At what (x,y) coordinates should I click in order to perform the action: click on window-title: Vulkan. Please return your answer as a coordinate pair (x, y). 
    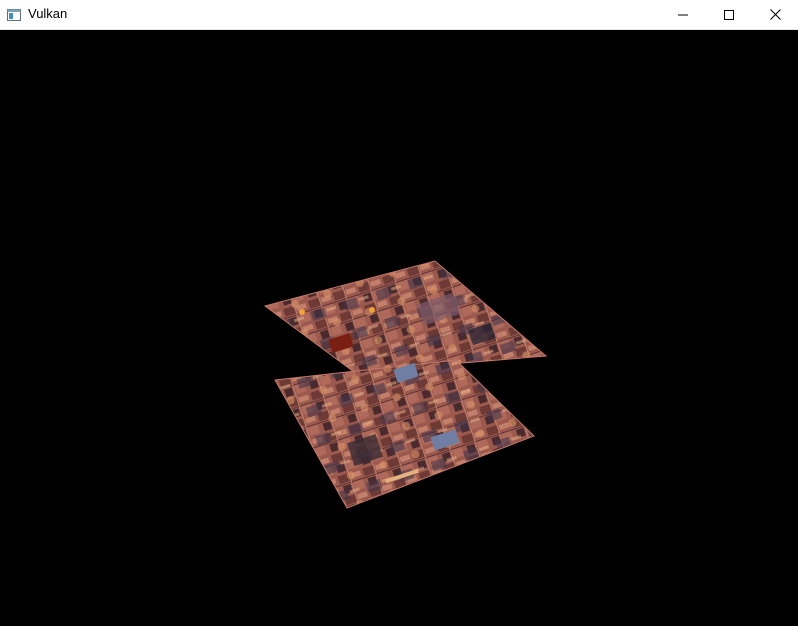
    Looking at the image, I should click on (48, 13).